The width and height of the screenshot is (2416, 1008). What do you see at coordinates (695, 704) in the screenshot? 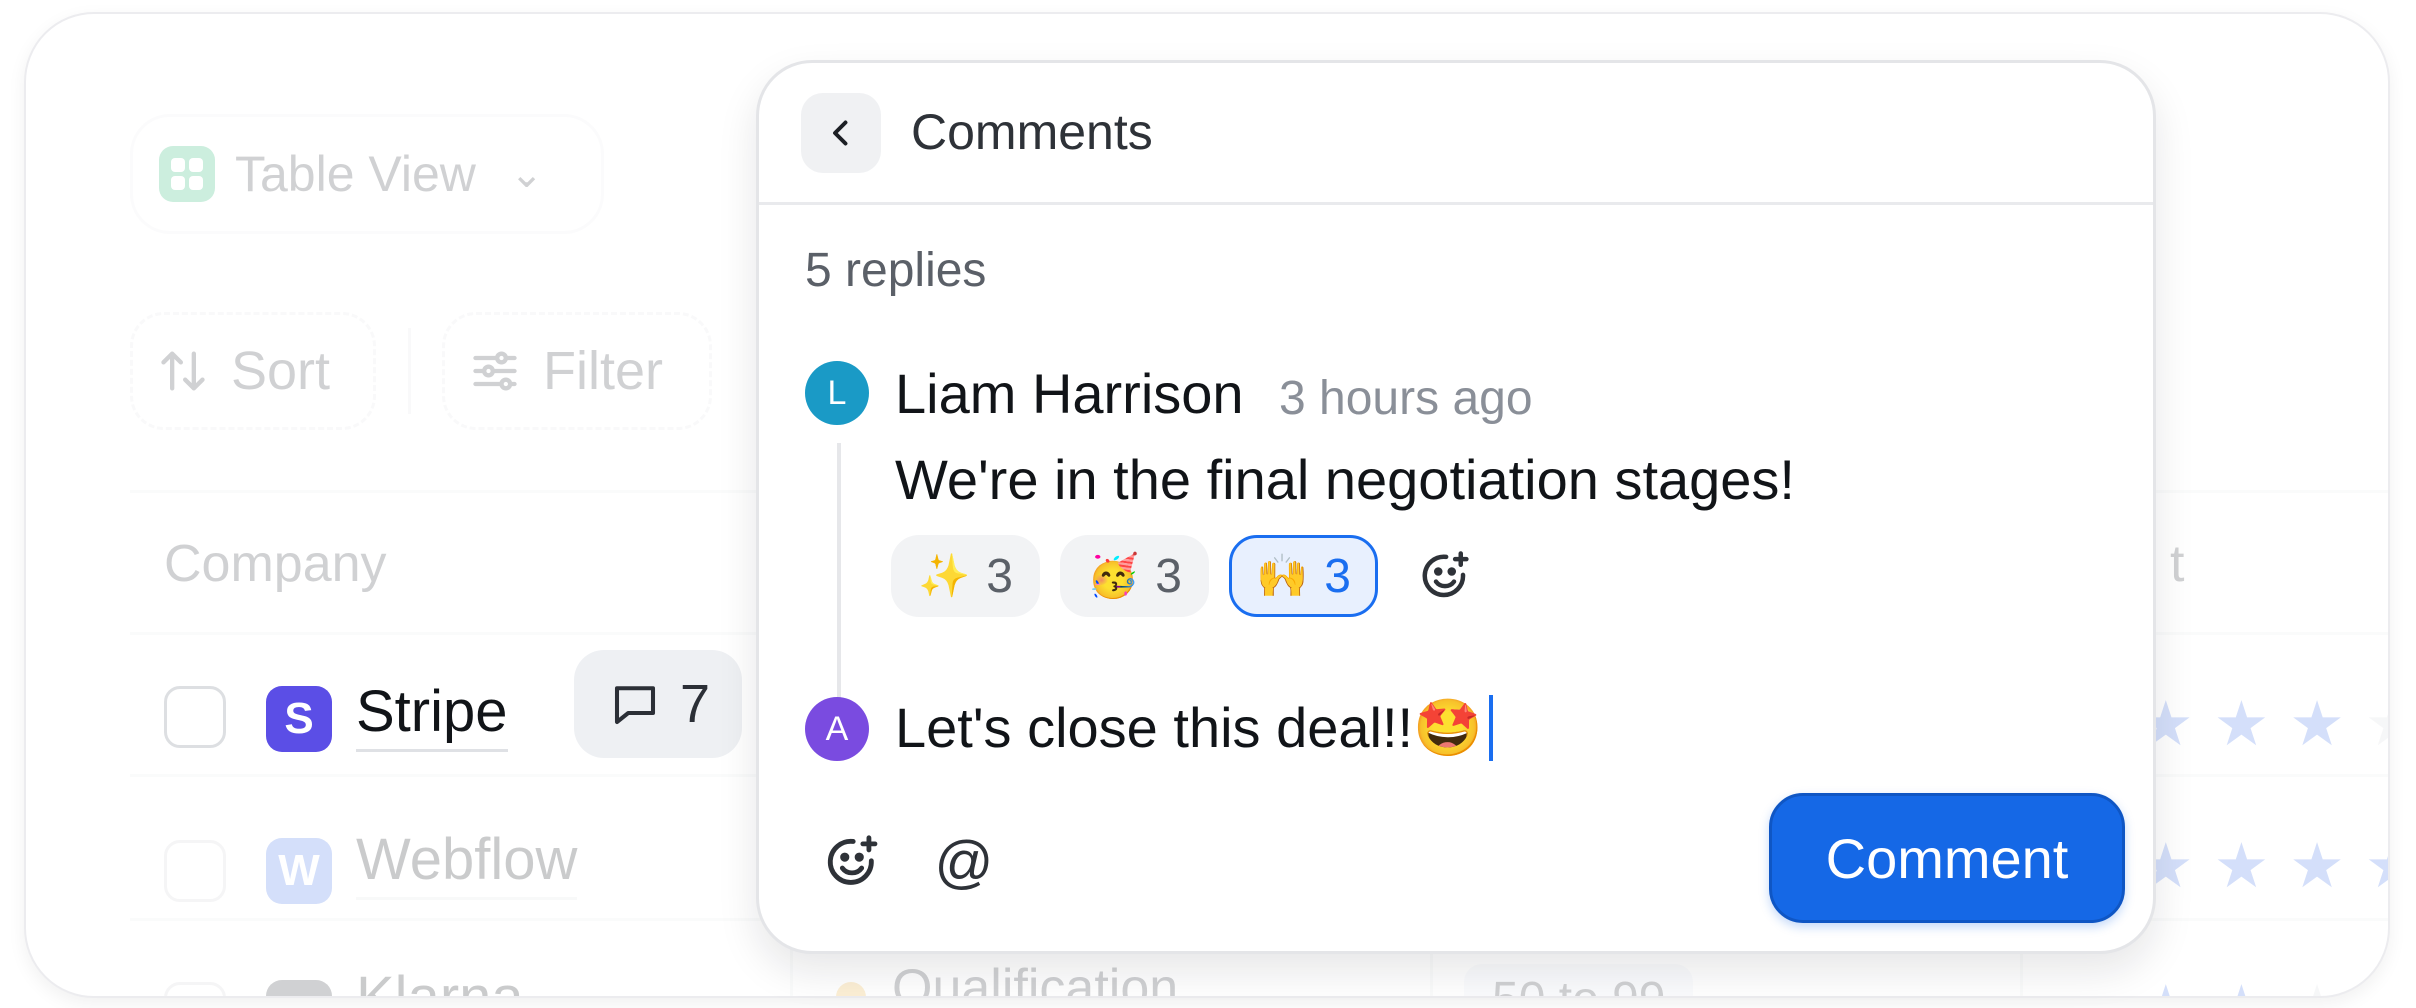
I see `comment-count: 7` at bounding box center [695, 704].